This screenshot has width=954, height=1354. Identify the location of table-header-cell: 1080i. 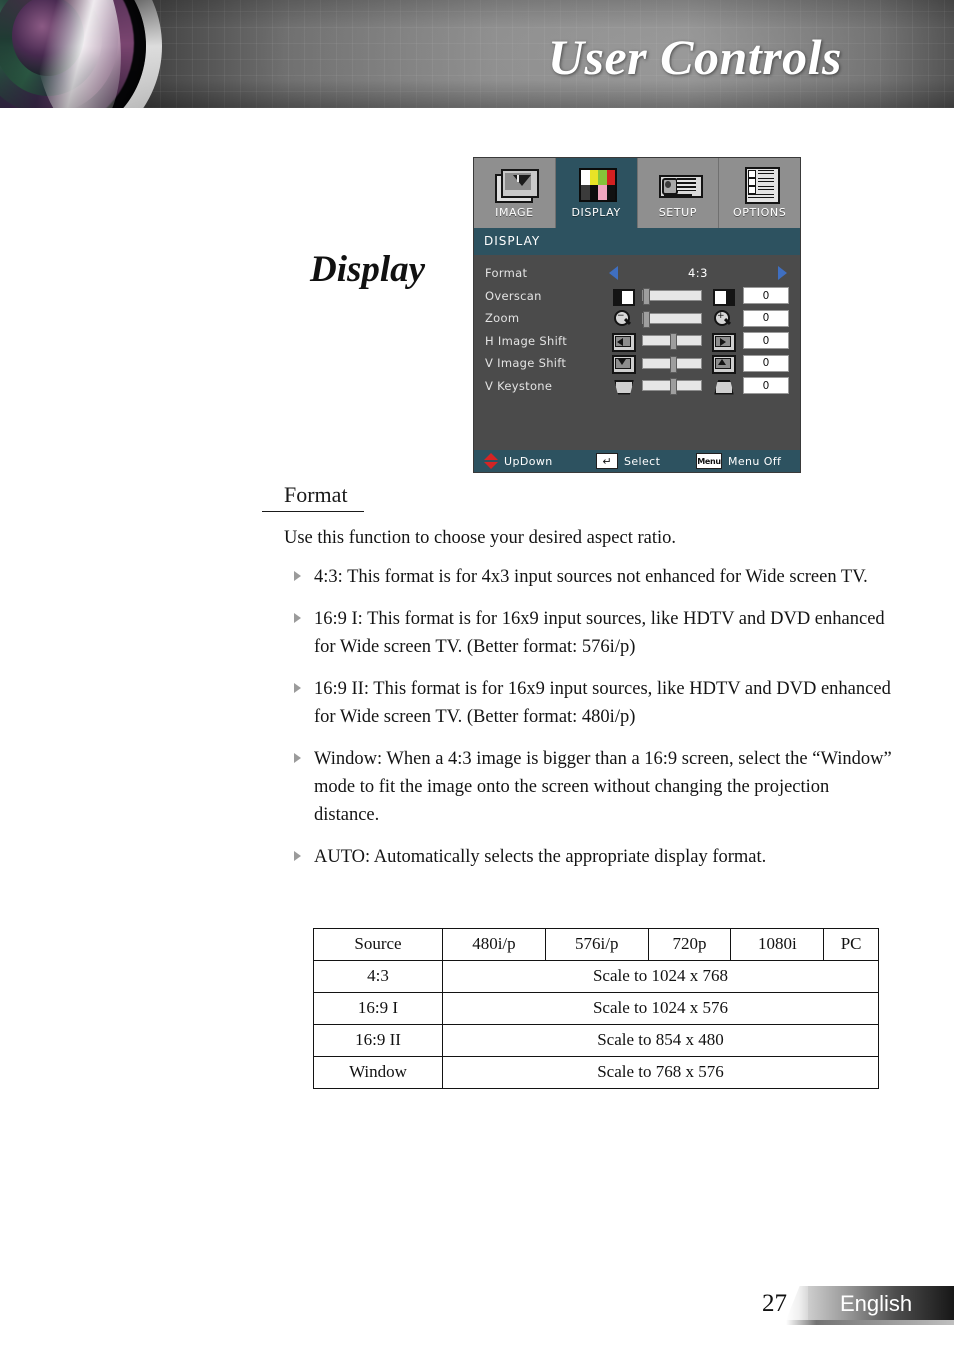
(777, 944).